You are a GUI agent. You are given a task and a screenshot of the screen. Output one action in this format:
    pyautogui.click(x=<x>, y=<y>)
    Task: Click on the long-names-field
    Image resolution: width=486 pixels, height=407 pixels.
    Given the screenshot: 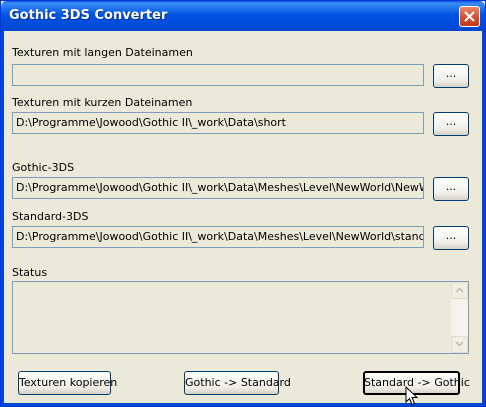 What is the action you would take?
    pyautogui.click(x=218, y=75)
    